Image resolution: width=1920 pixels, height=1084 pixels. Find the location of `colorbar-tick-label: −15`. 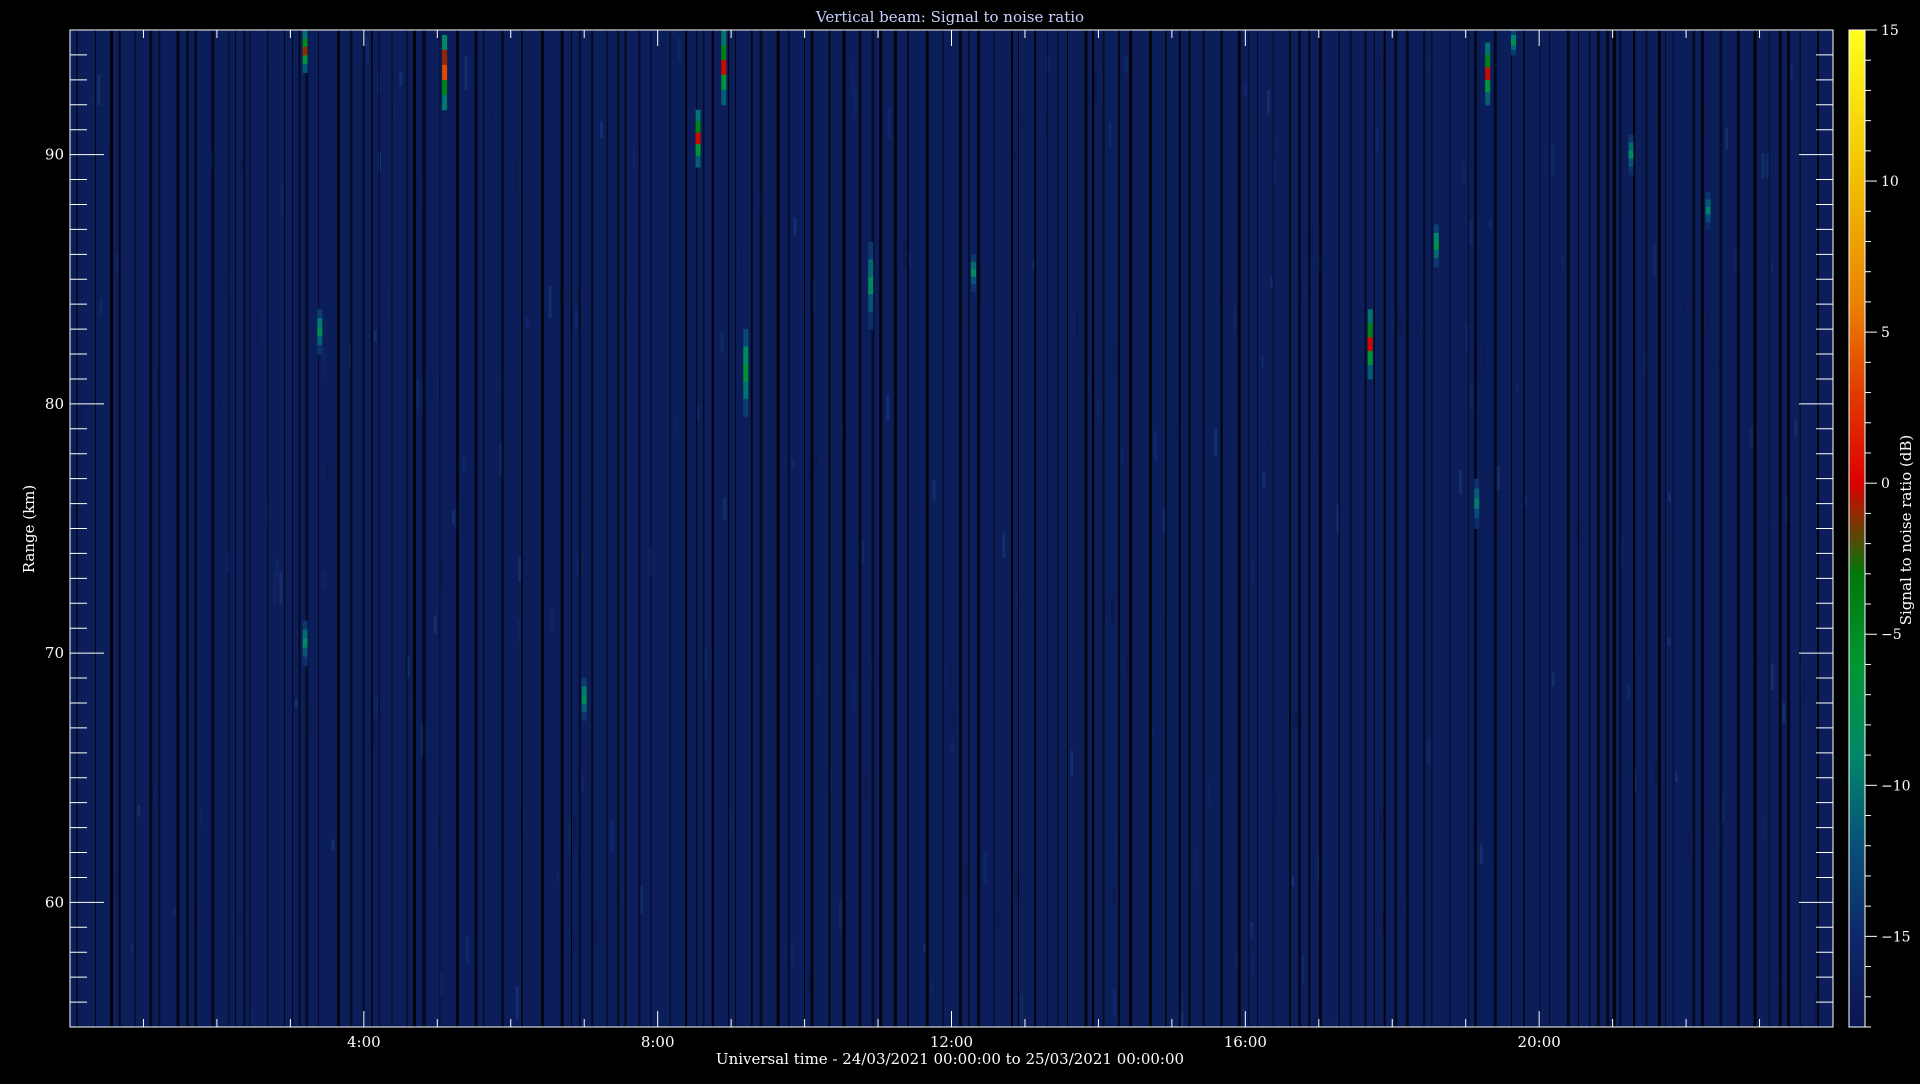

colorbar-tick-label: −15 is located at coordinates (1896, 937).